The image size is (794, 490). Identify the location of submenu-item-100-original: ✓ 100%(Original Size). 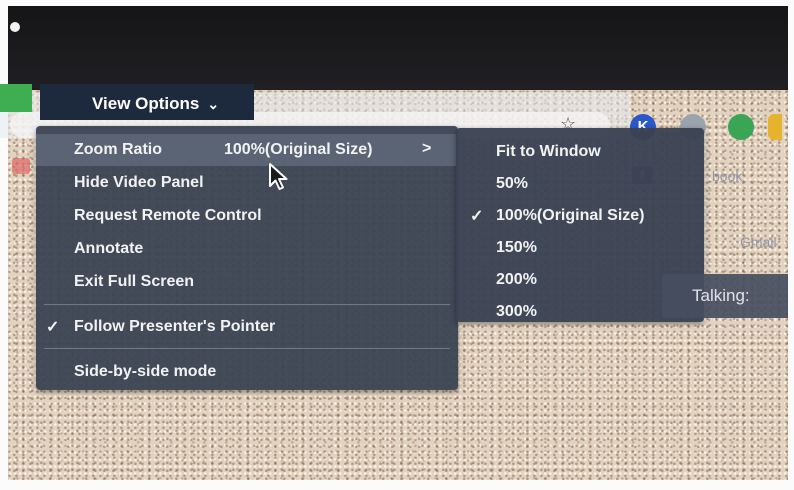
(580, 216).